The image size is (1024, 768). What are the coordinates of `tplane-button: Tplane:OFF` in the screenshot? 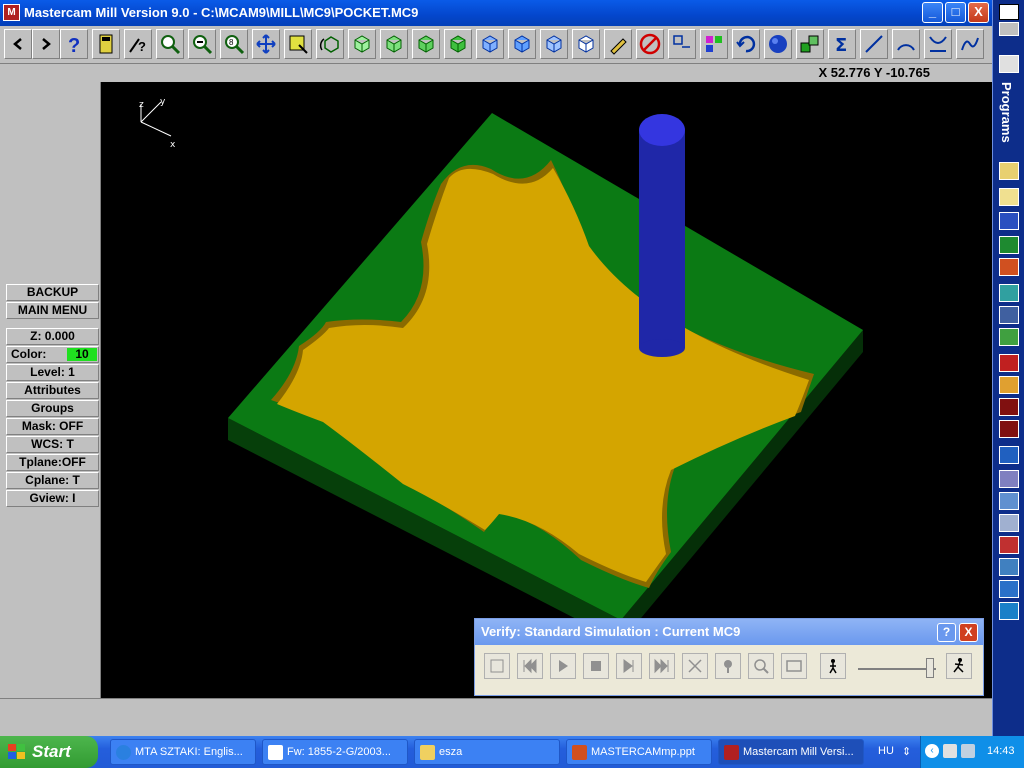 It's located at (52, 462).